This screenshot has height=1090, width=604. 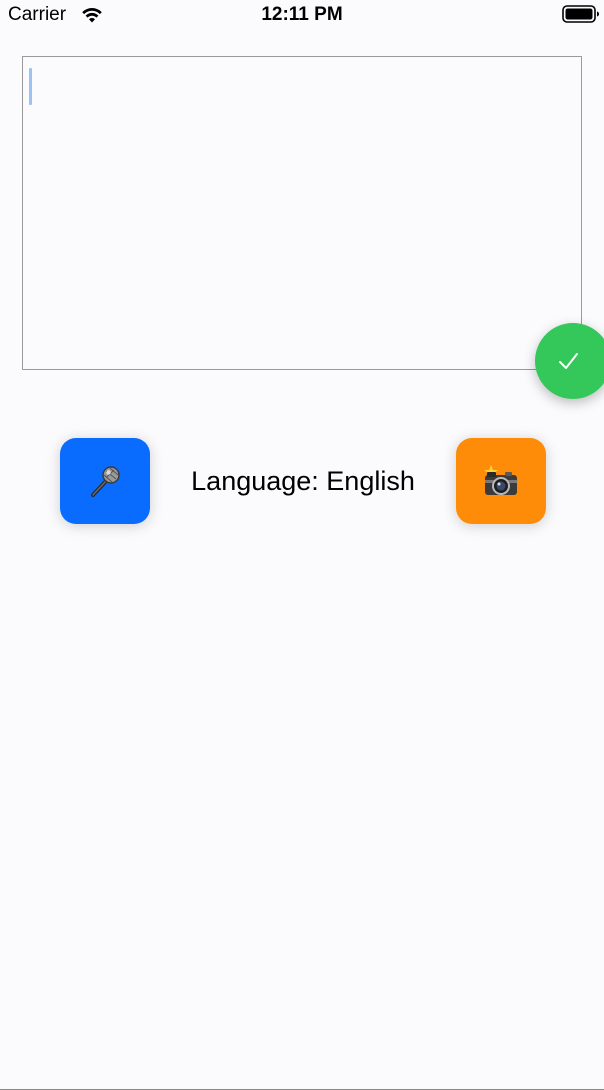 I want to click on microphone-icon, so click(x=105, y=481).